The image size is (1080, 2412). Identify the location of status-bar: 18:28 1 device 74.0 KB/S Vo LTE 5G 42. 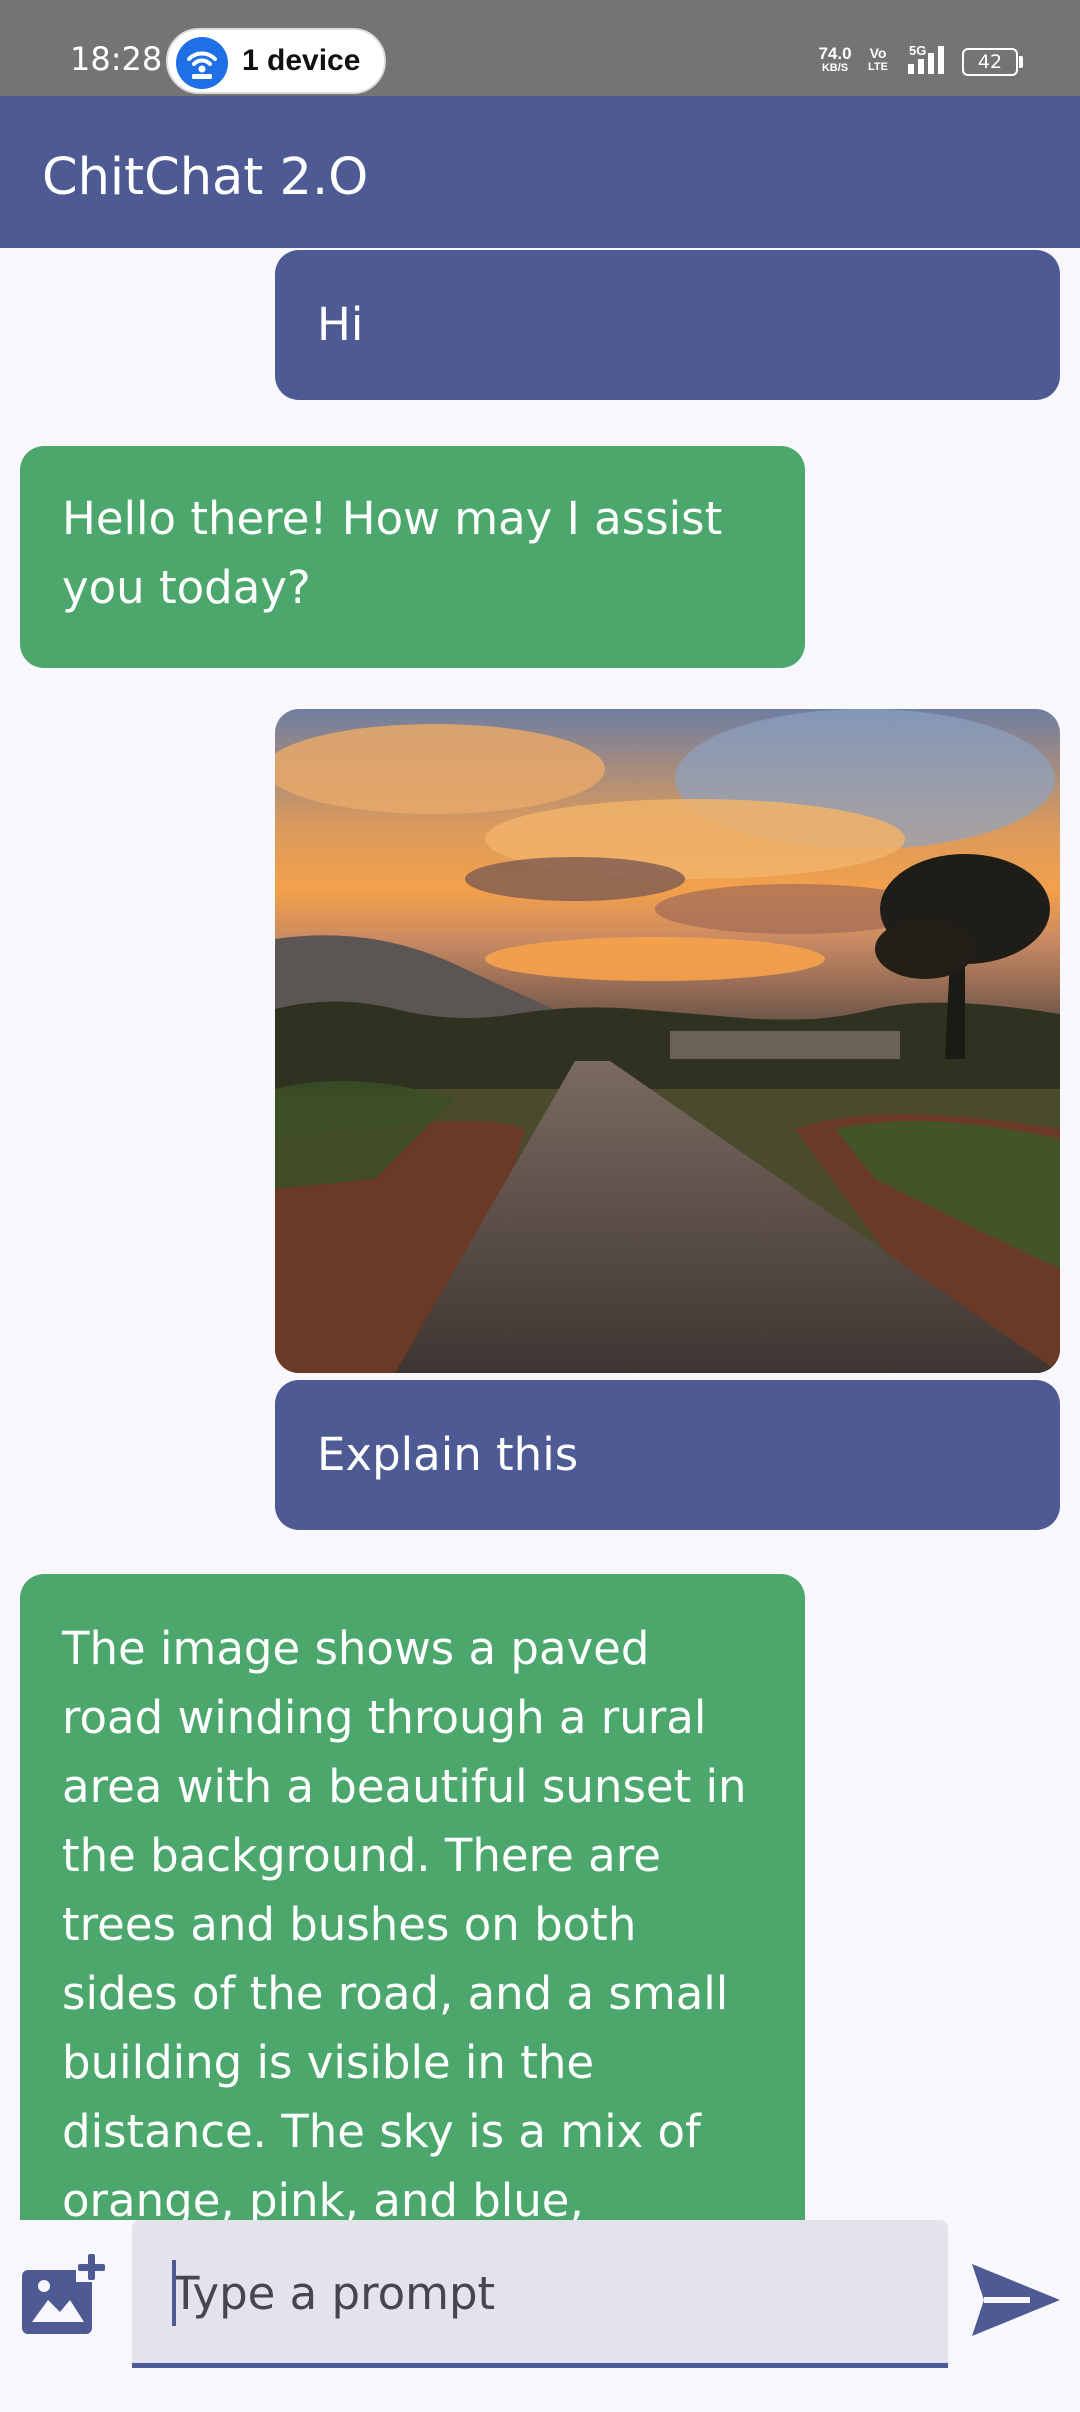
(540, 48).